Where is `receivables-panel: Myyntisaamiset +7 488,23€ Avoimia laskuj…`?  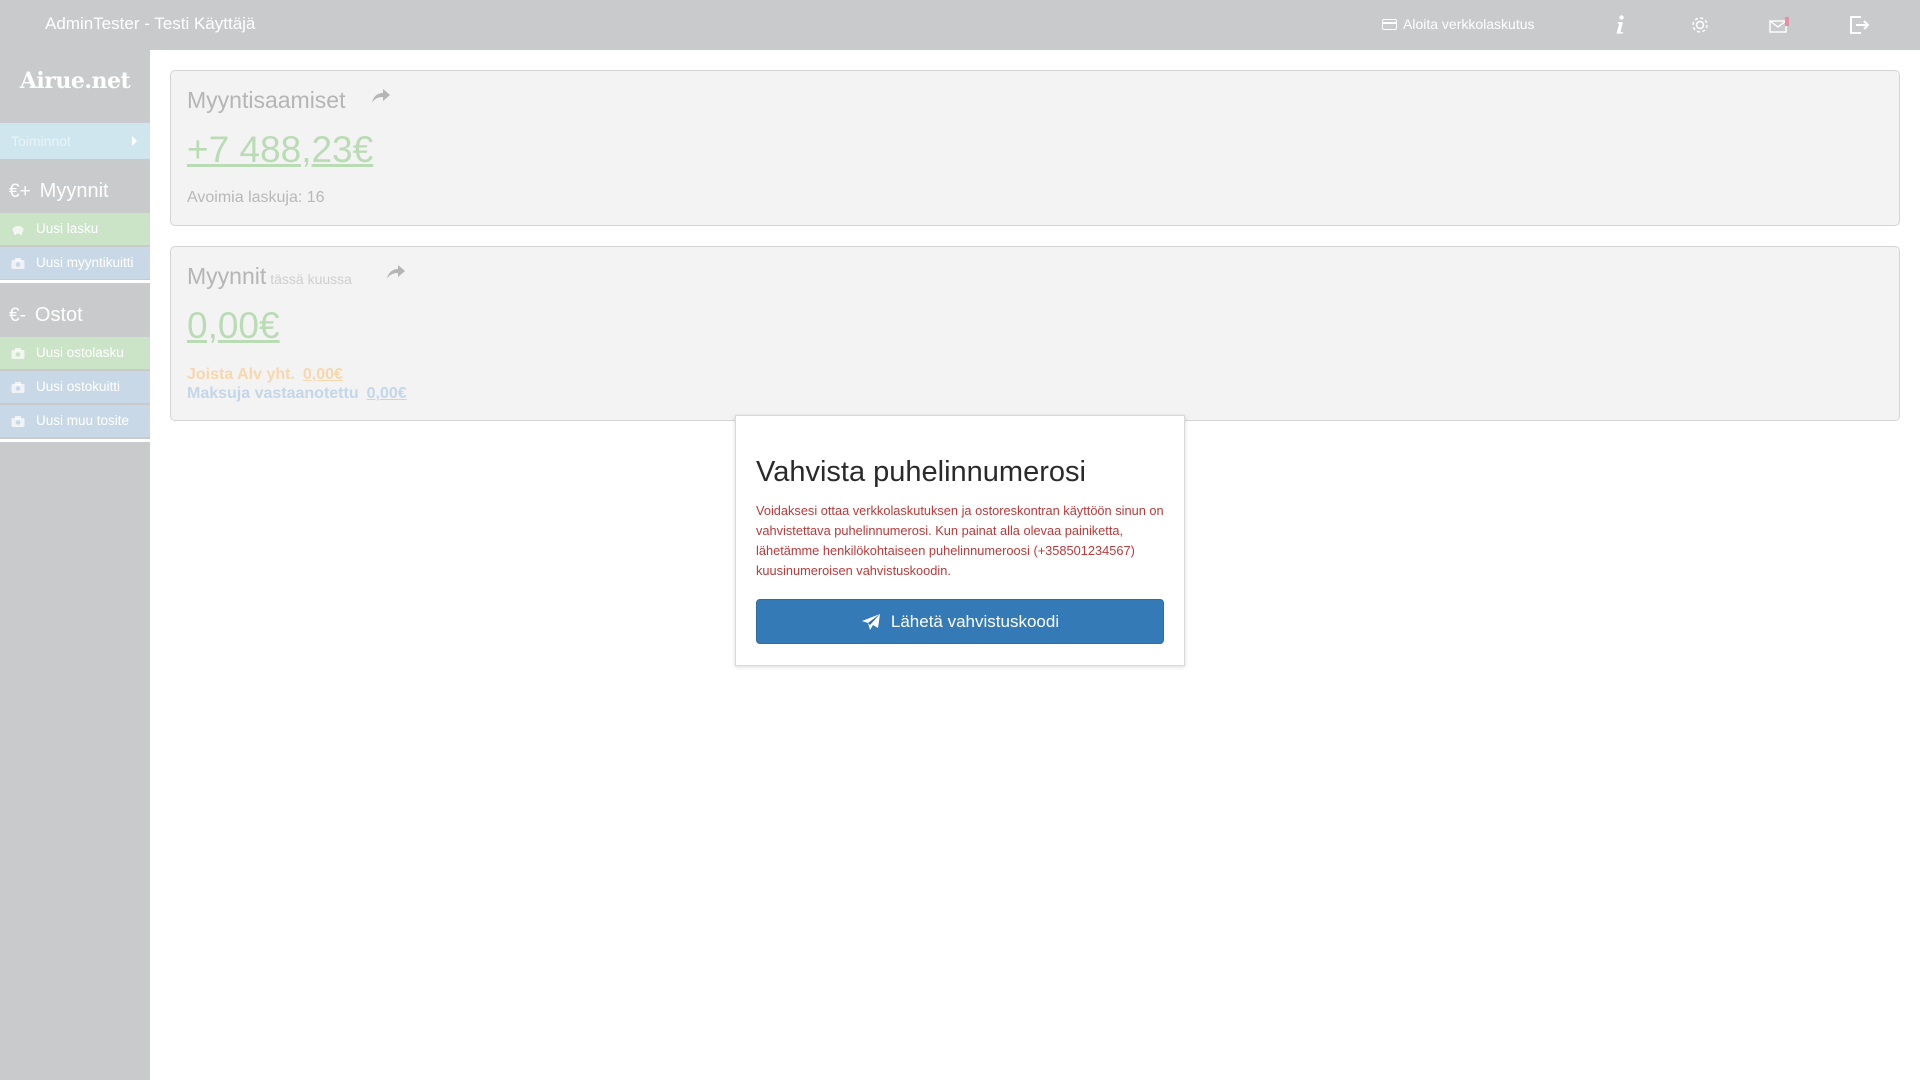
receivables-panel: Myyntisaamiset +7 488,23€ Avoimia laskuj… is located at coordinates (1035, 148).